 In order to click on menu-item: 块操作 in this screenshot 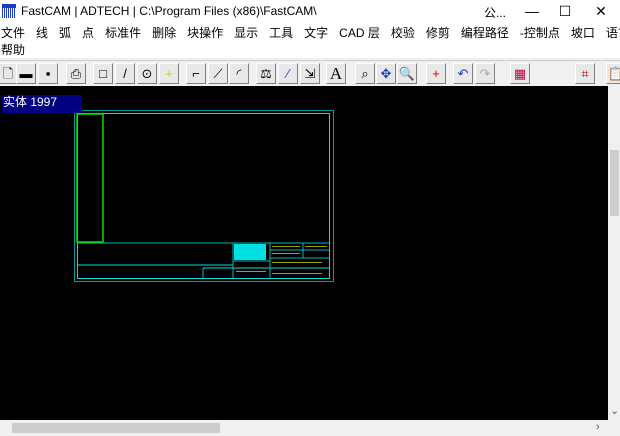, I will do `click(207, 32)`.